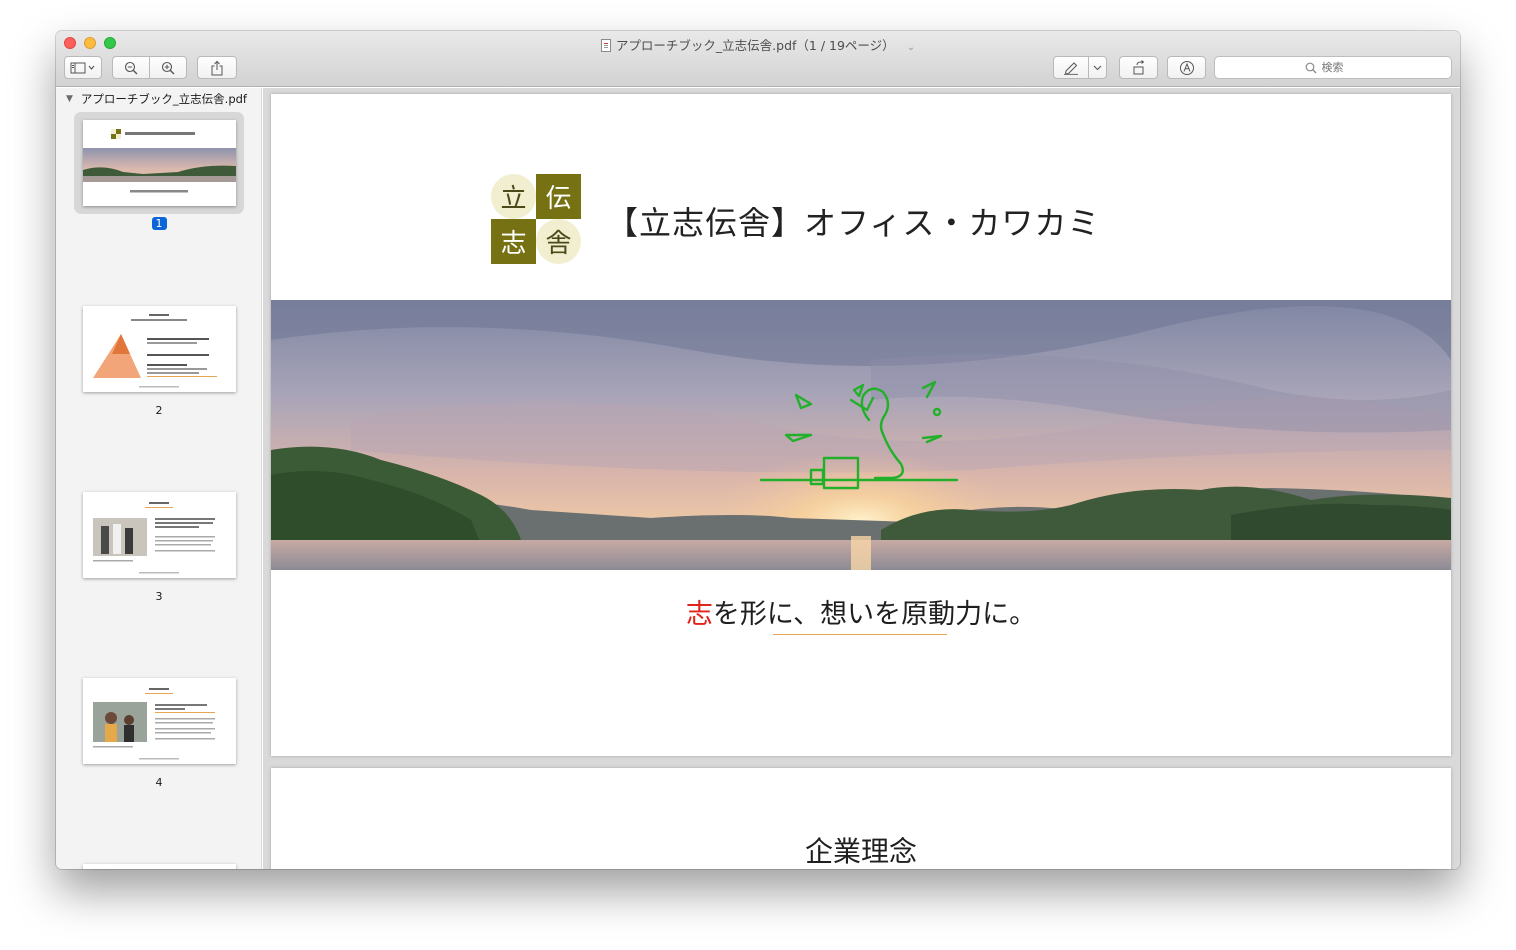 The height and width of the screenshot is (950, 1516). Describe the element at coordinates (69, 99) in the screenshot. I see `disclosure-triangle-icon: ▼` at that location.